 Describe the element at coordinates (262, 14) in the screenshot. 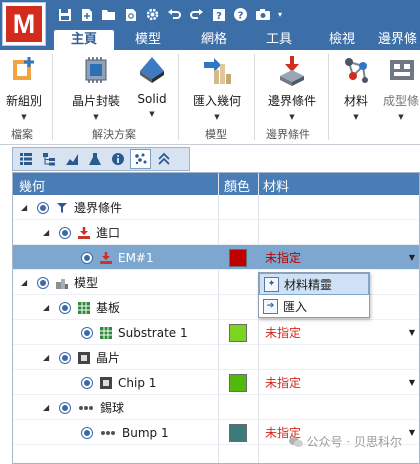

I see `camera-icon` at that location.